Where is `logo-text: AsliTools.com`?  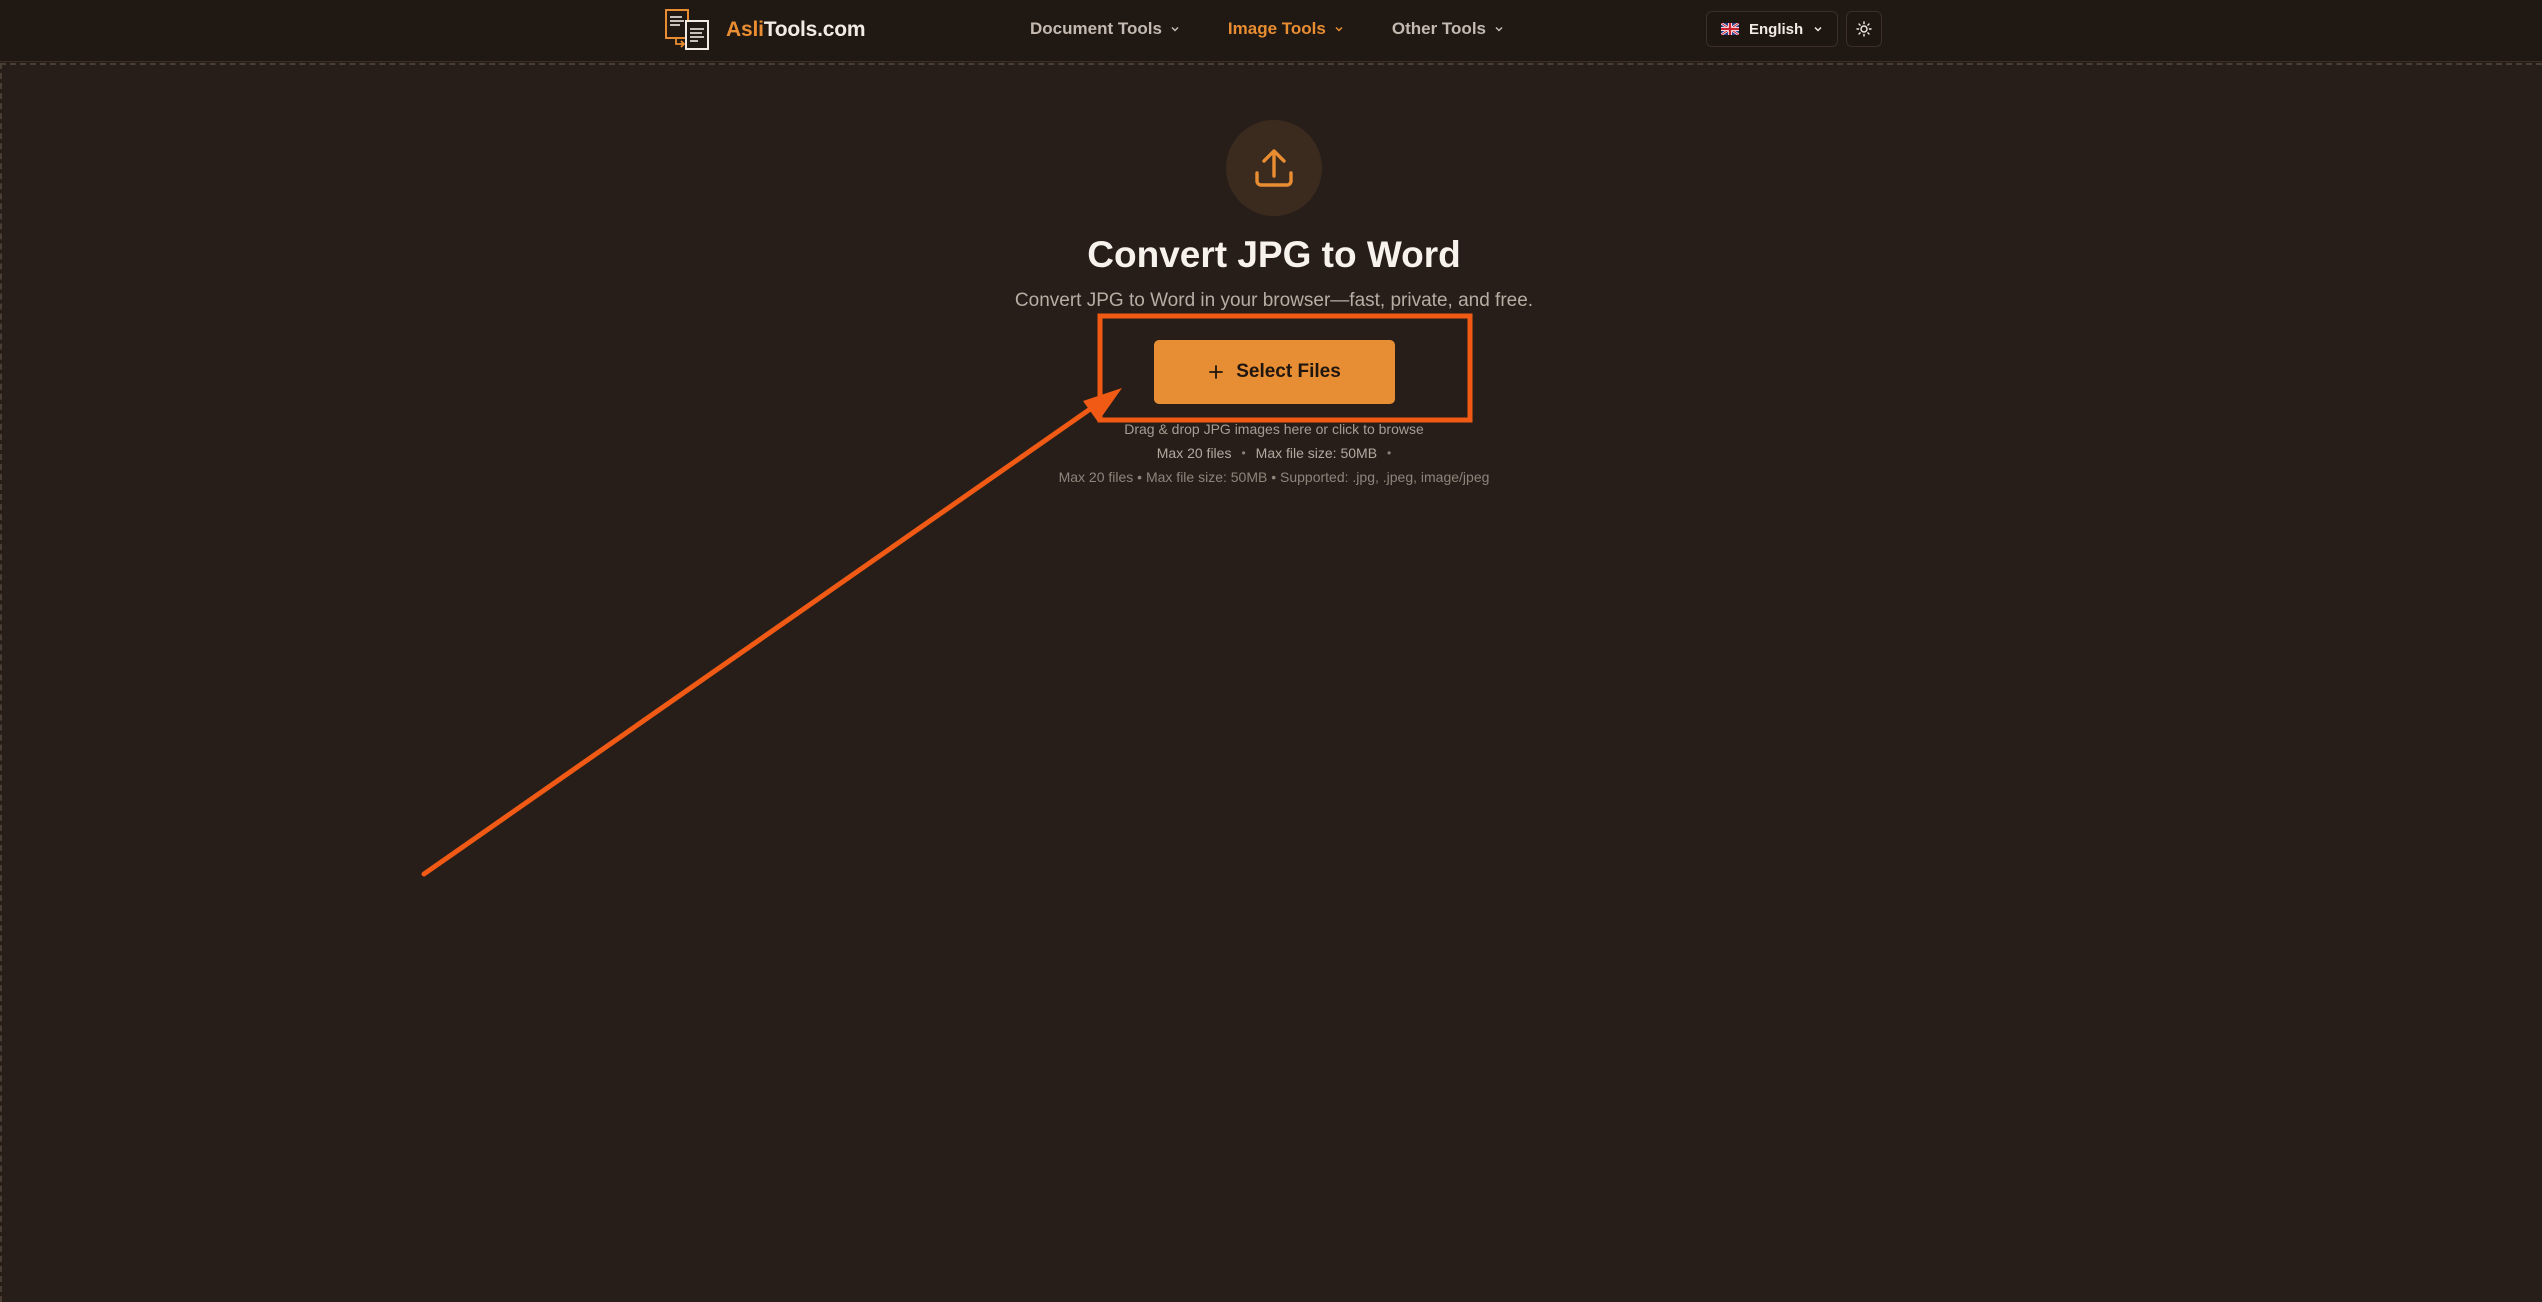 logo-text: AsliTools.com is located at coordinates (796, 29).